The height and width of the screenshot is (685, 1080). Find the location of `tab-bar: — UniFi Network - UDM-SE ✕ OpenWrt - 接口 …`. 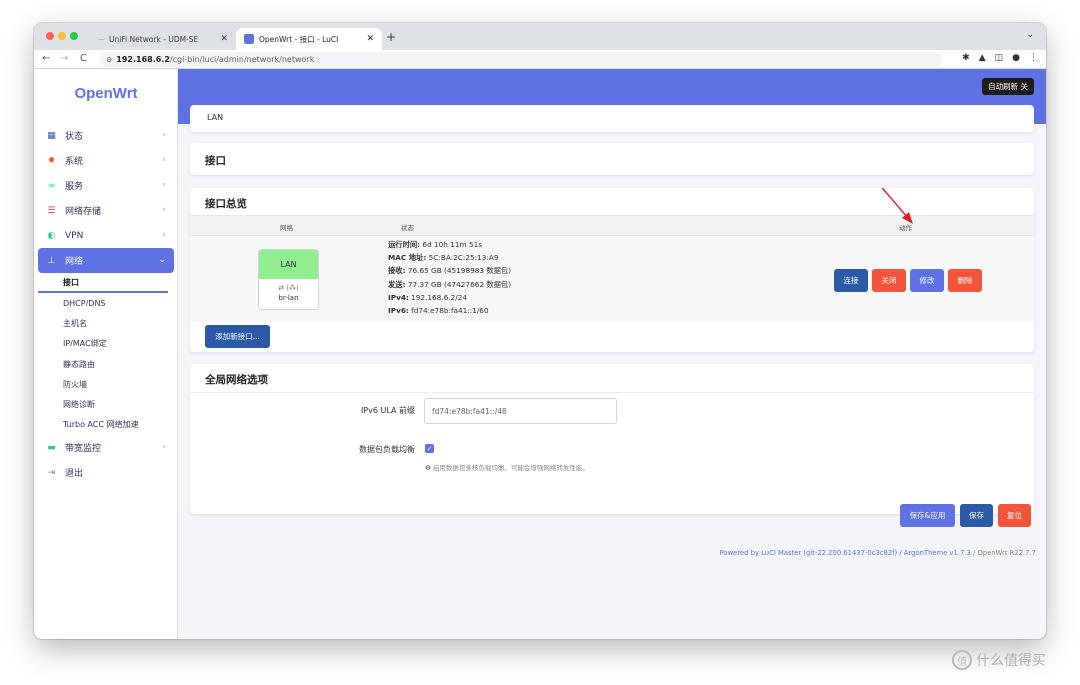

tab-bar: — UniFi Network - UDM-SE ✕ OpenWrt - 接口 … is located at coordinates (540, 36).